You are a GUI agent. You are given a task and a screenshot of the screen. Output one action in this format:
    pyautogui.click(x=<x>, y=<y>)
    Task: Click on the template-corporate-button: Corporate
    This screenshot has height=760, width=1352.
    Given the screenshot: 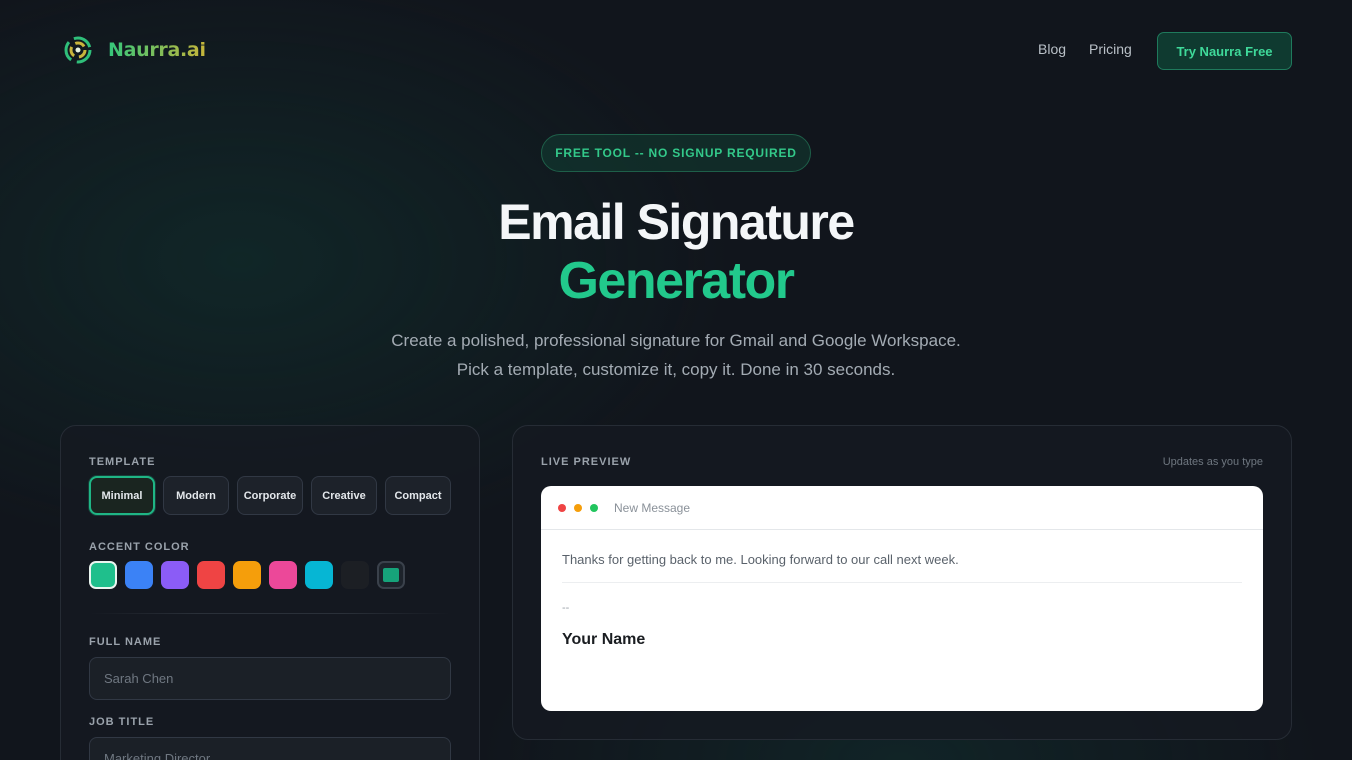 What is the action you would take?
    pyautogui.click(x=270, y=495)
    